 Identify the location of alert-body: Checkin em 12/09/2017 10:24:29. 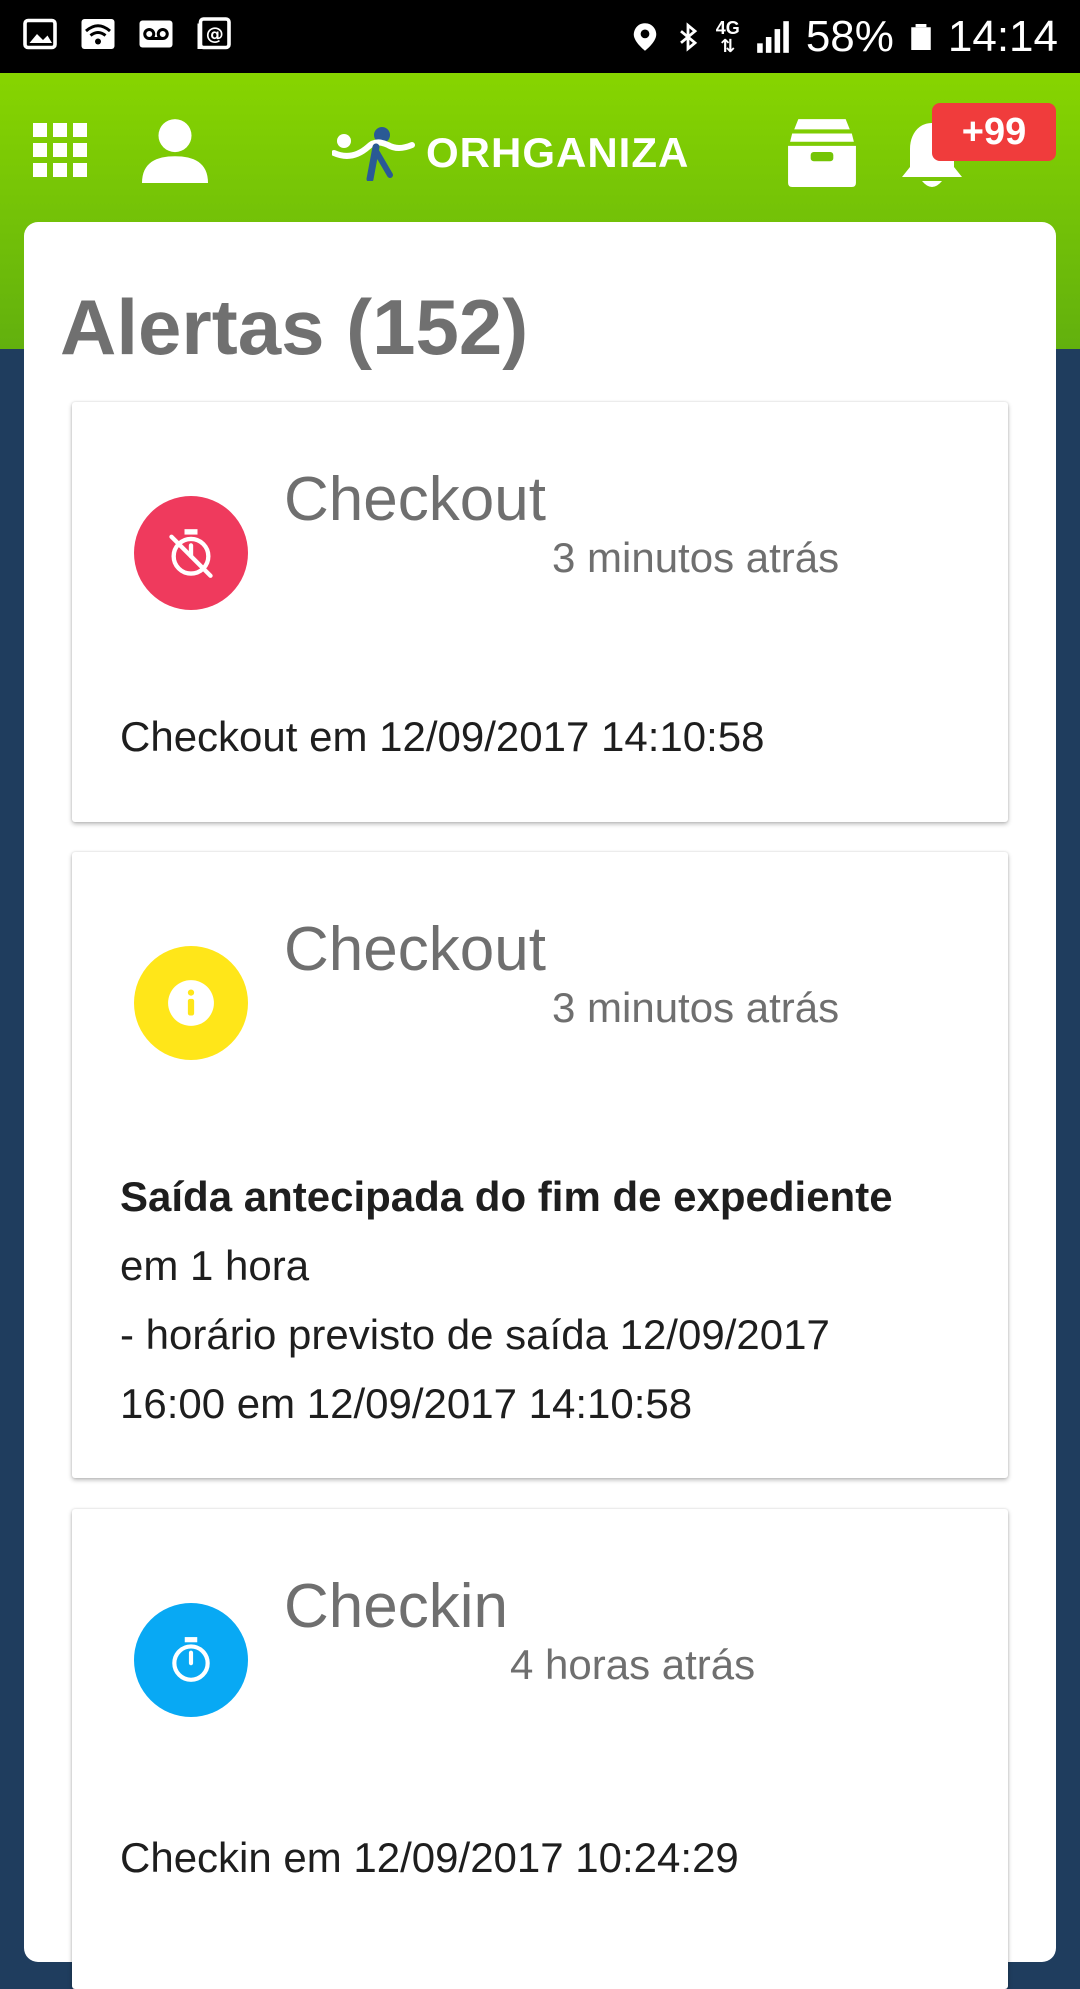
(429, 1857).